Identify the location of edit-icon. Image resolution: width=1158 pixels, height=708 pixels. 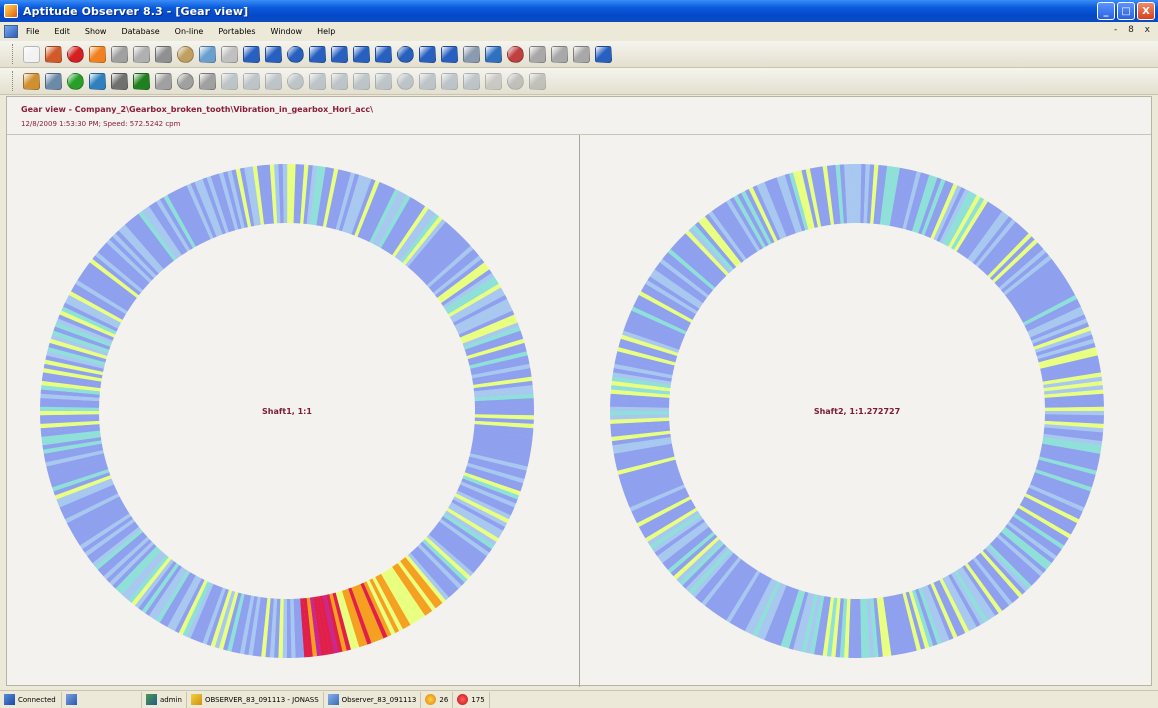
(53, 54).